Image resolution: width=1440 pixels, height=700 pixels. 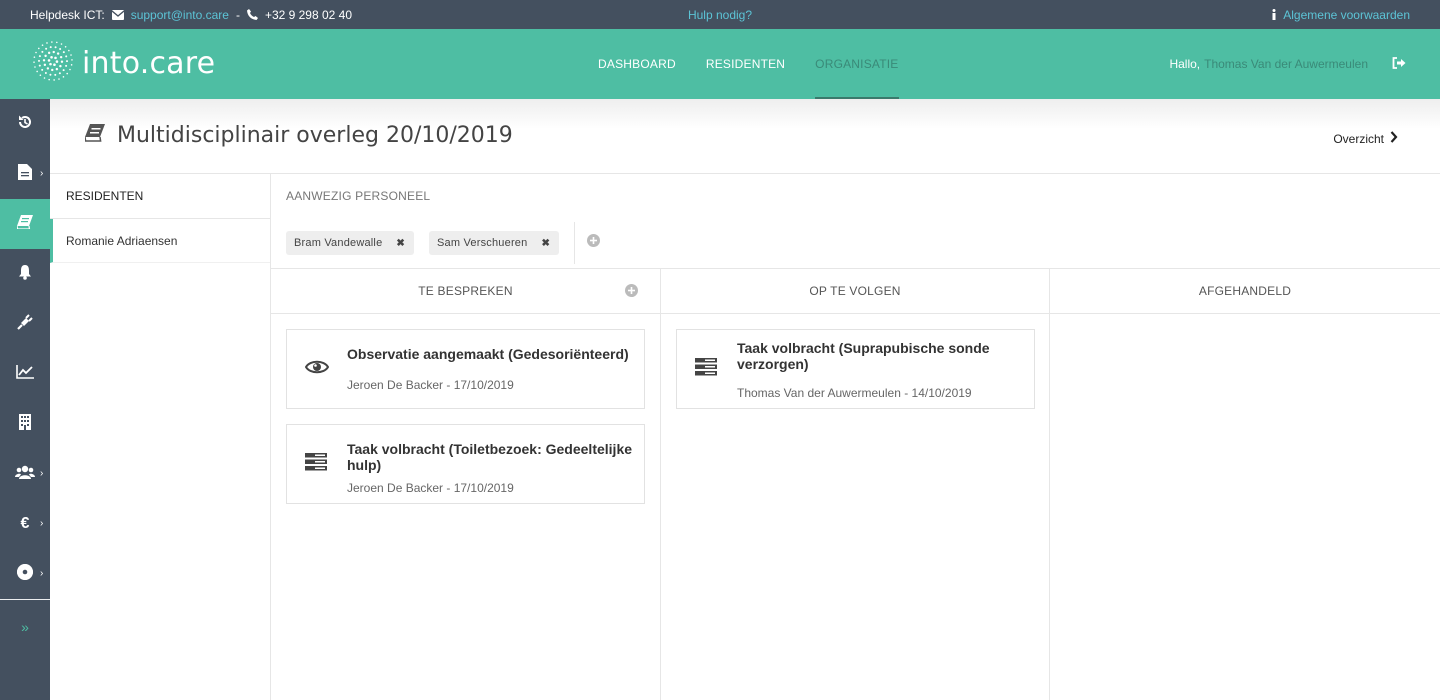 What do you see at coordinates (1274, 14) in the screenshot?
I see `info-icon` at bounding box center [1274, 14].